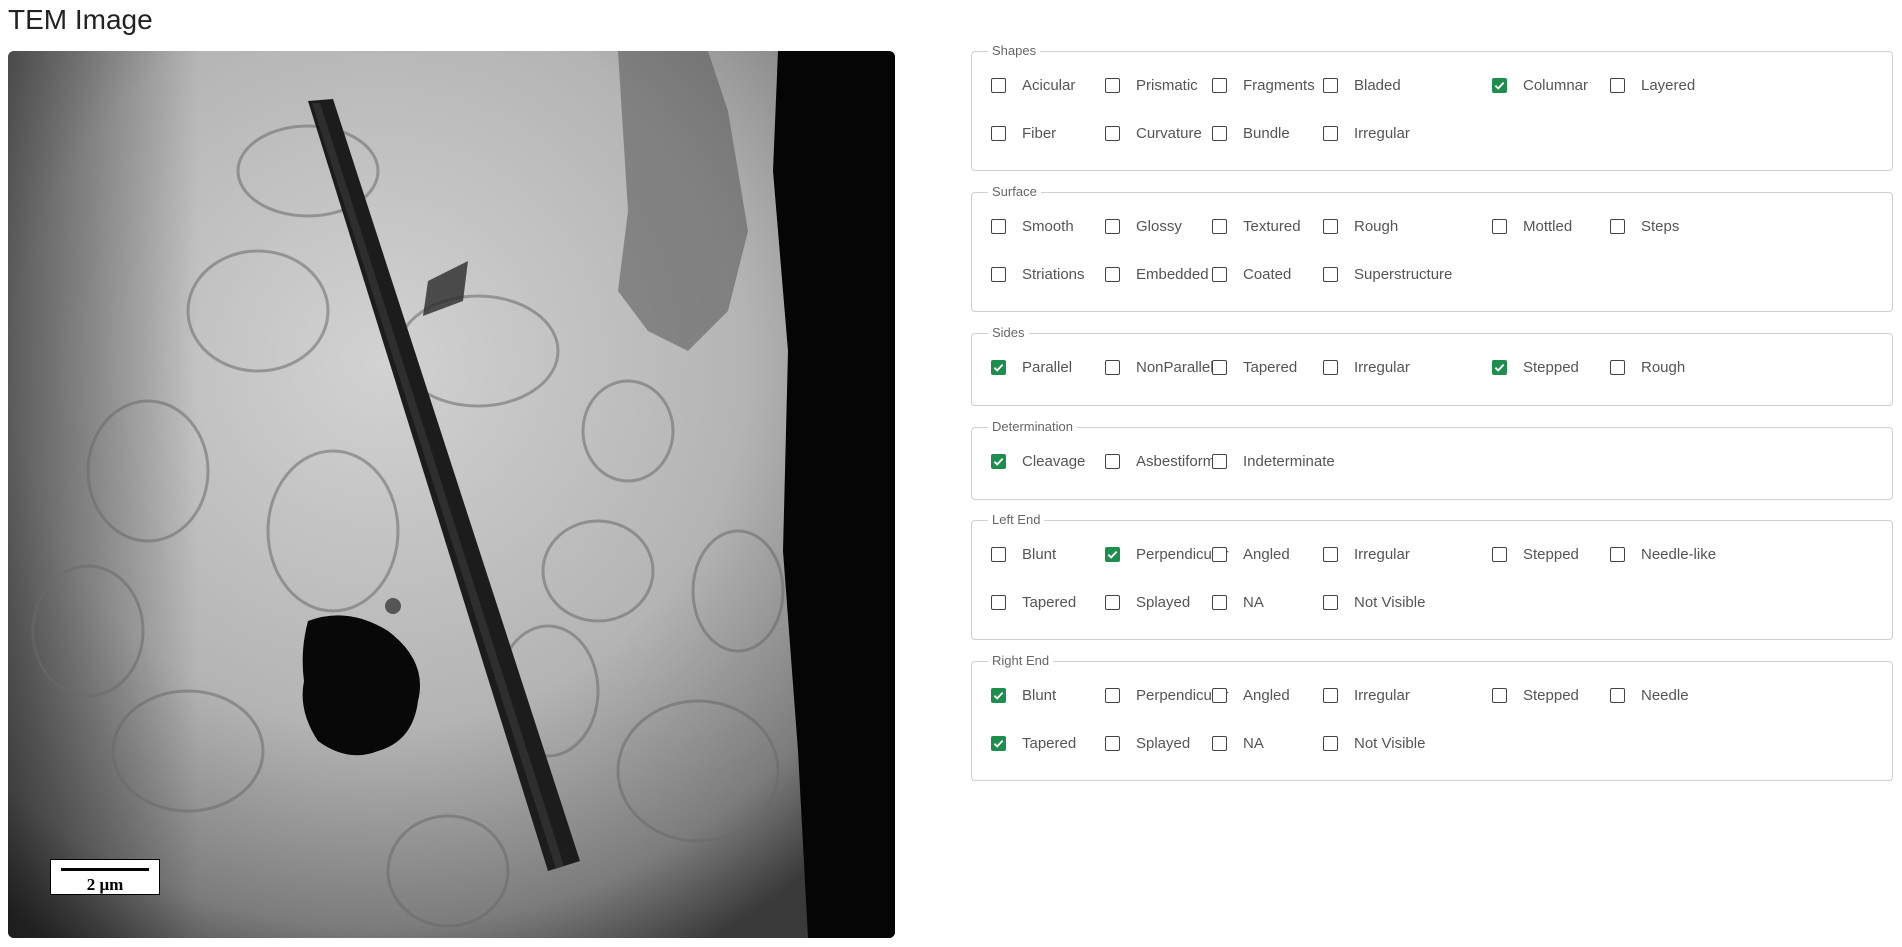 Image resolution: width=1902 pixels, height=947 pixels. I want to click on checkbox-option-fiber: Fiber, so click(1023, 133).